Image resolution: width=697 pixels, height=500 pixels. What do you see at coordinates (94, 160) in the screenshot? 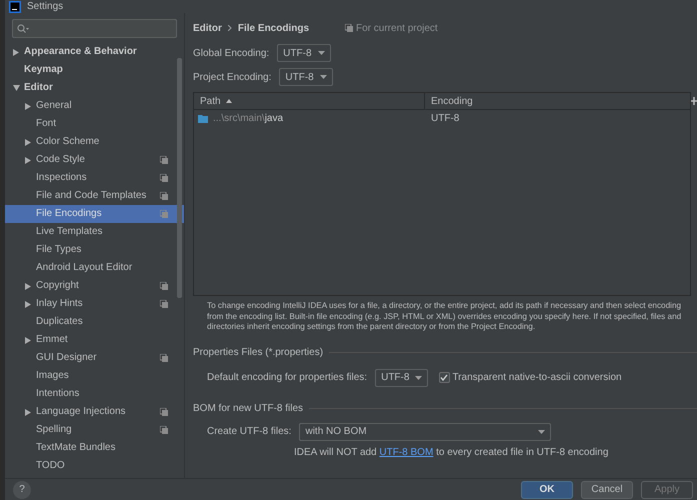
I see `tree-item: Code Style` at bounding box center [94, 160].